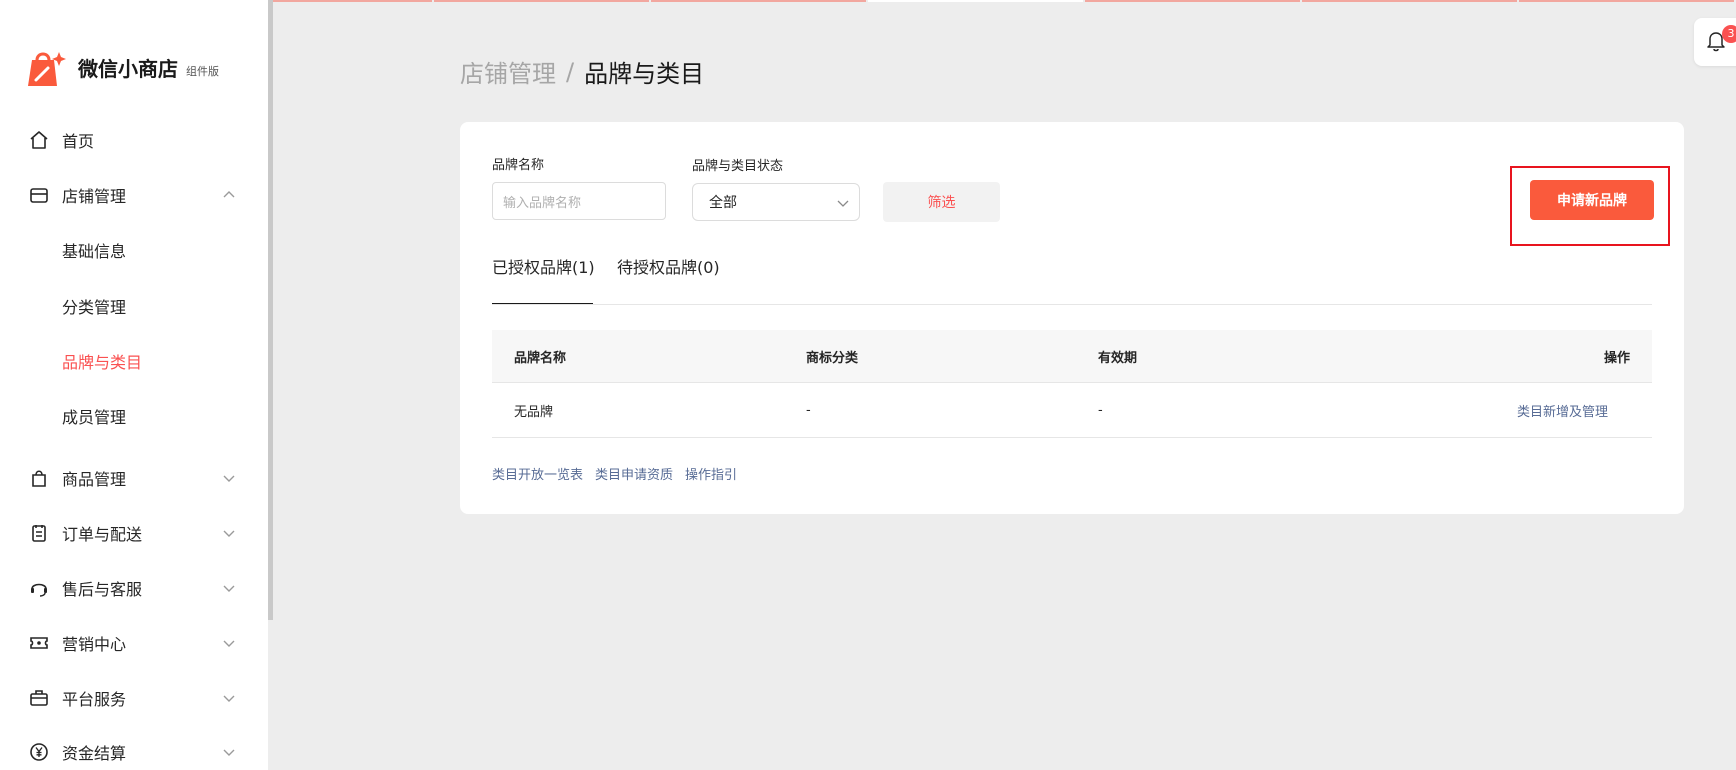  Describe the element at coordinates (102, 361) in the screenshot. I see `sidebar-subitem-brand-category: 品牌与类目` at that location.